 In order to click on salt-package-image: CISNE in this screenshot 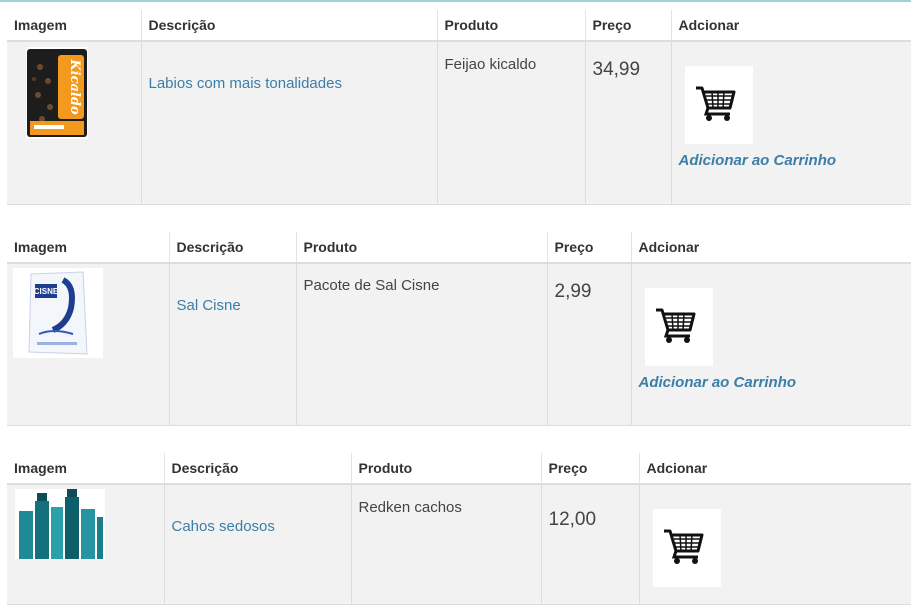, I will do `click(58, 313)`.